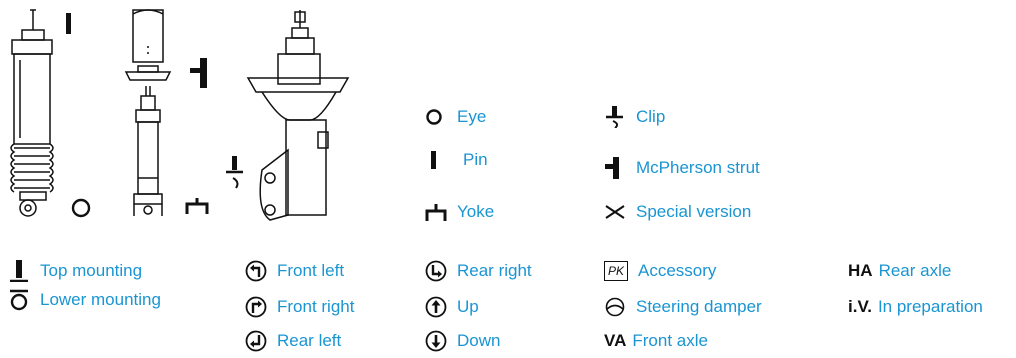 Image resolution: width=1016 pixels, height=358 pixels. I want to click on legend-label-special: Special version, so click(694, 211).